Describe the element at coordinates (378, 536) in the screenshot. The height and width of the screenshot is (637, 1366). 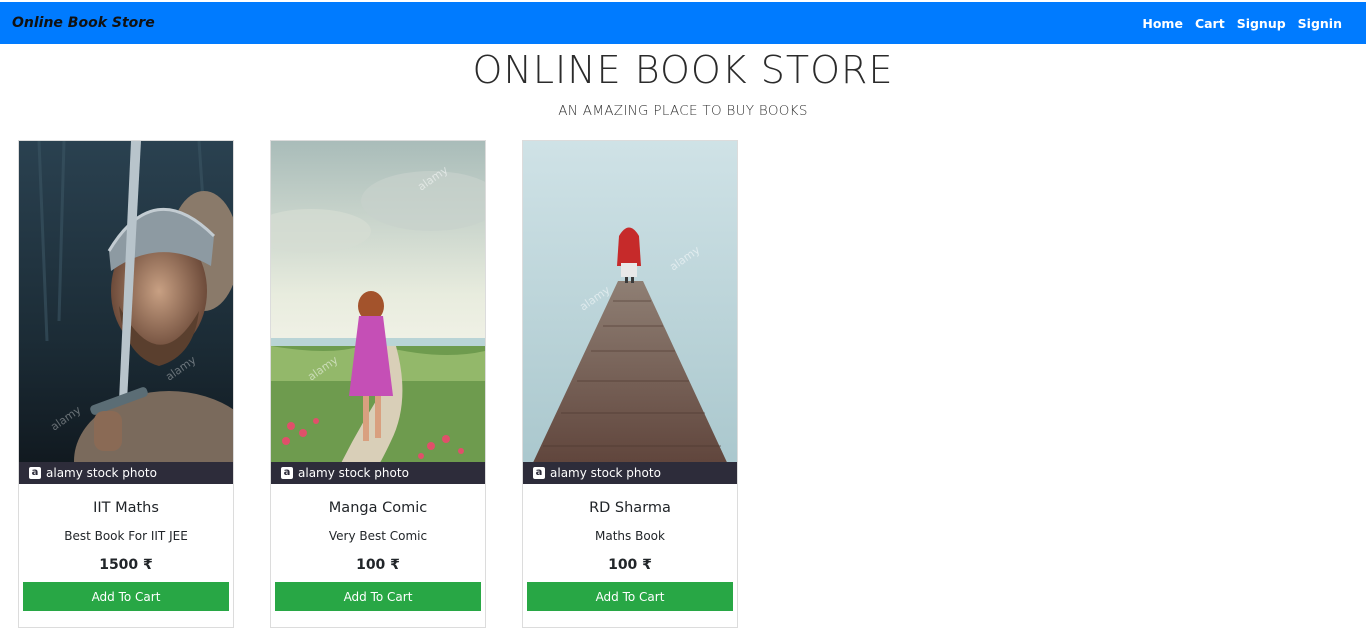
I see `book-description: Very Best Comic` at that location.